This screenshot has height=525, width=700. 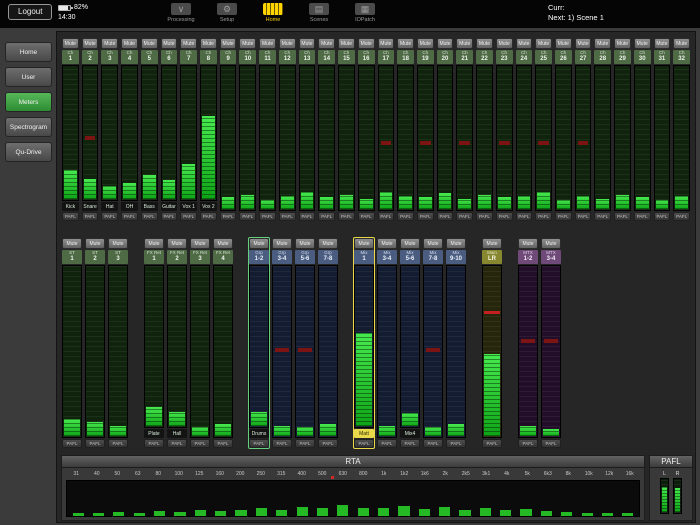 I want to click on channel-header: Ch 27, so click(x=583, y=57).